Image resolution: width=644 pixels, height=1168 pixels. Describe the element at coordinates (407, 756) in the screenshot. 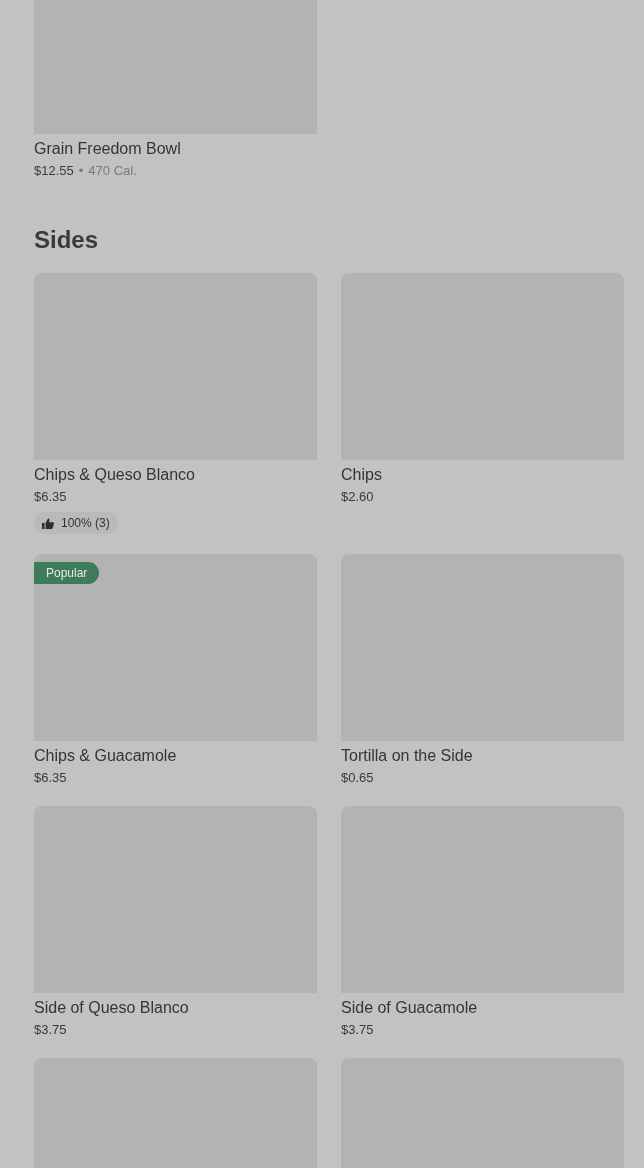

I see `item-name: Tortilla on the Side` at that location.